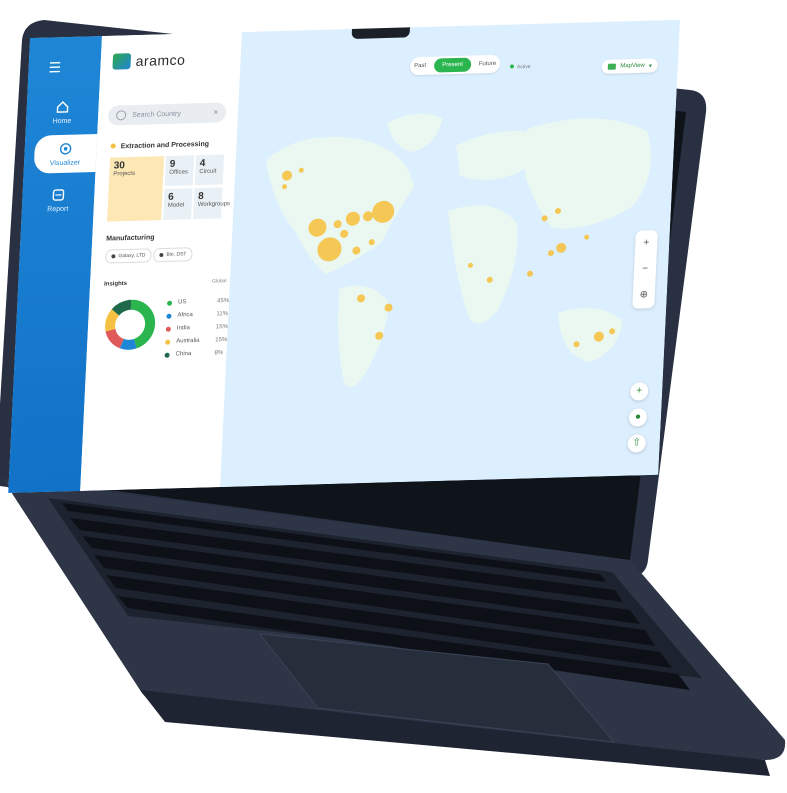 This screenshot has width=787, height=793. Describe the element at coordinates (182, 341) in the screenshot. I see `legend-item: Australia` at that location.